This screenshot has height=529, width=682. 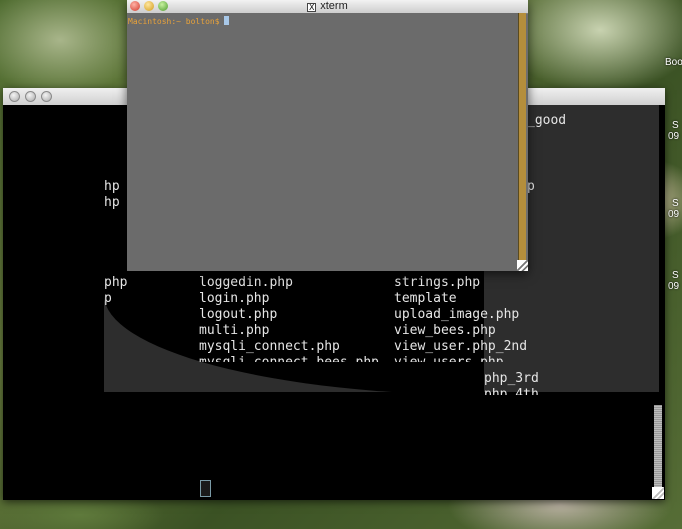 What do you see at coordinates (116, 282) in the screenshot?
I see `file-entry: php` at bounding box center [116, 282].